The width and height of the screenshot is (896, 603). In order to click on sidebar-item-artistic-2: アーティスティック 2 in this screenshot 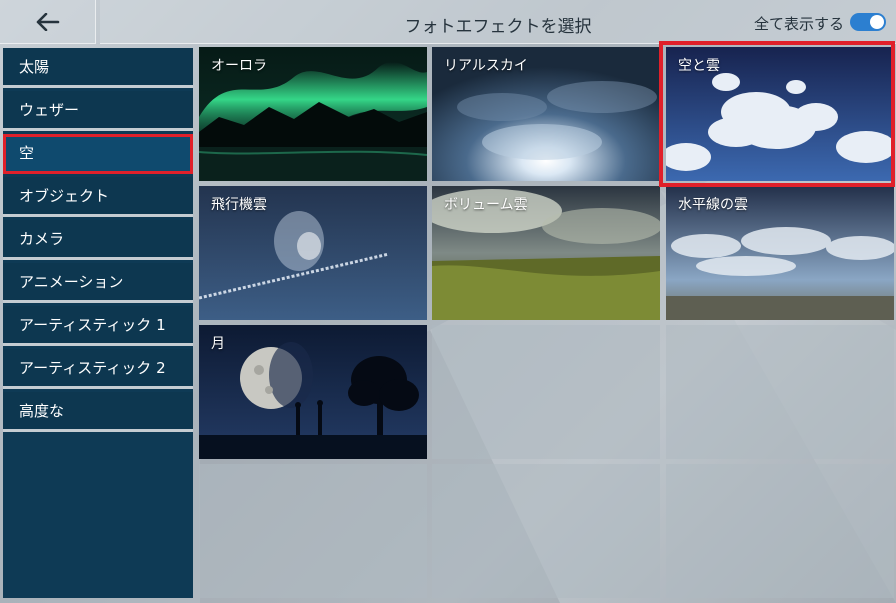, I will do `click(98, 369)`.